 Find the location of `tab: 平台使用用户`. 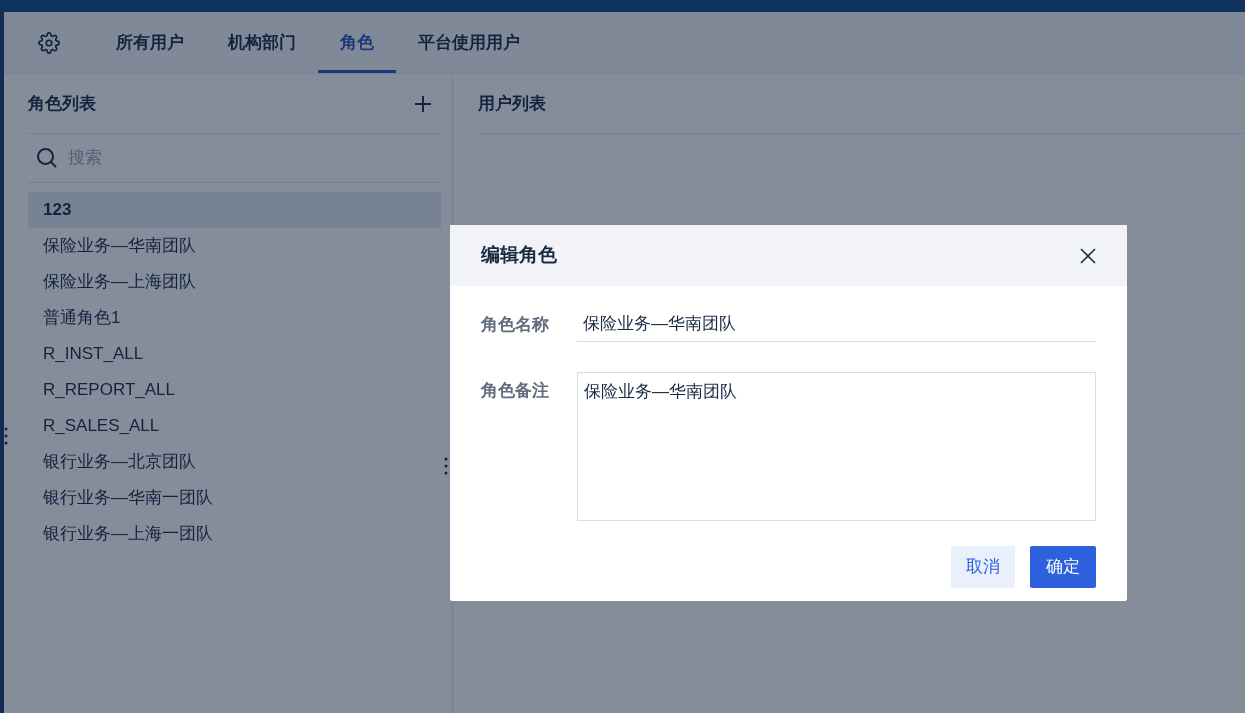

tab: 平台使用用户 is located at coordinates (469, 42).